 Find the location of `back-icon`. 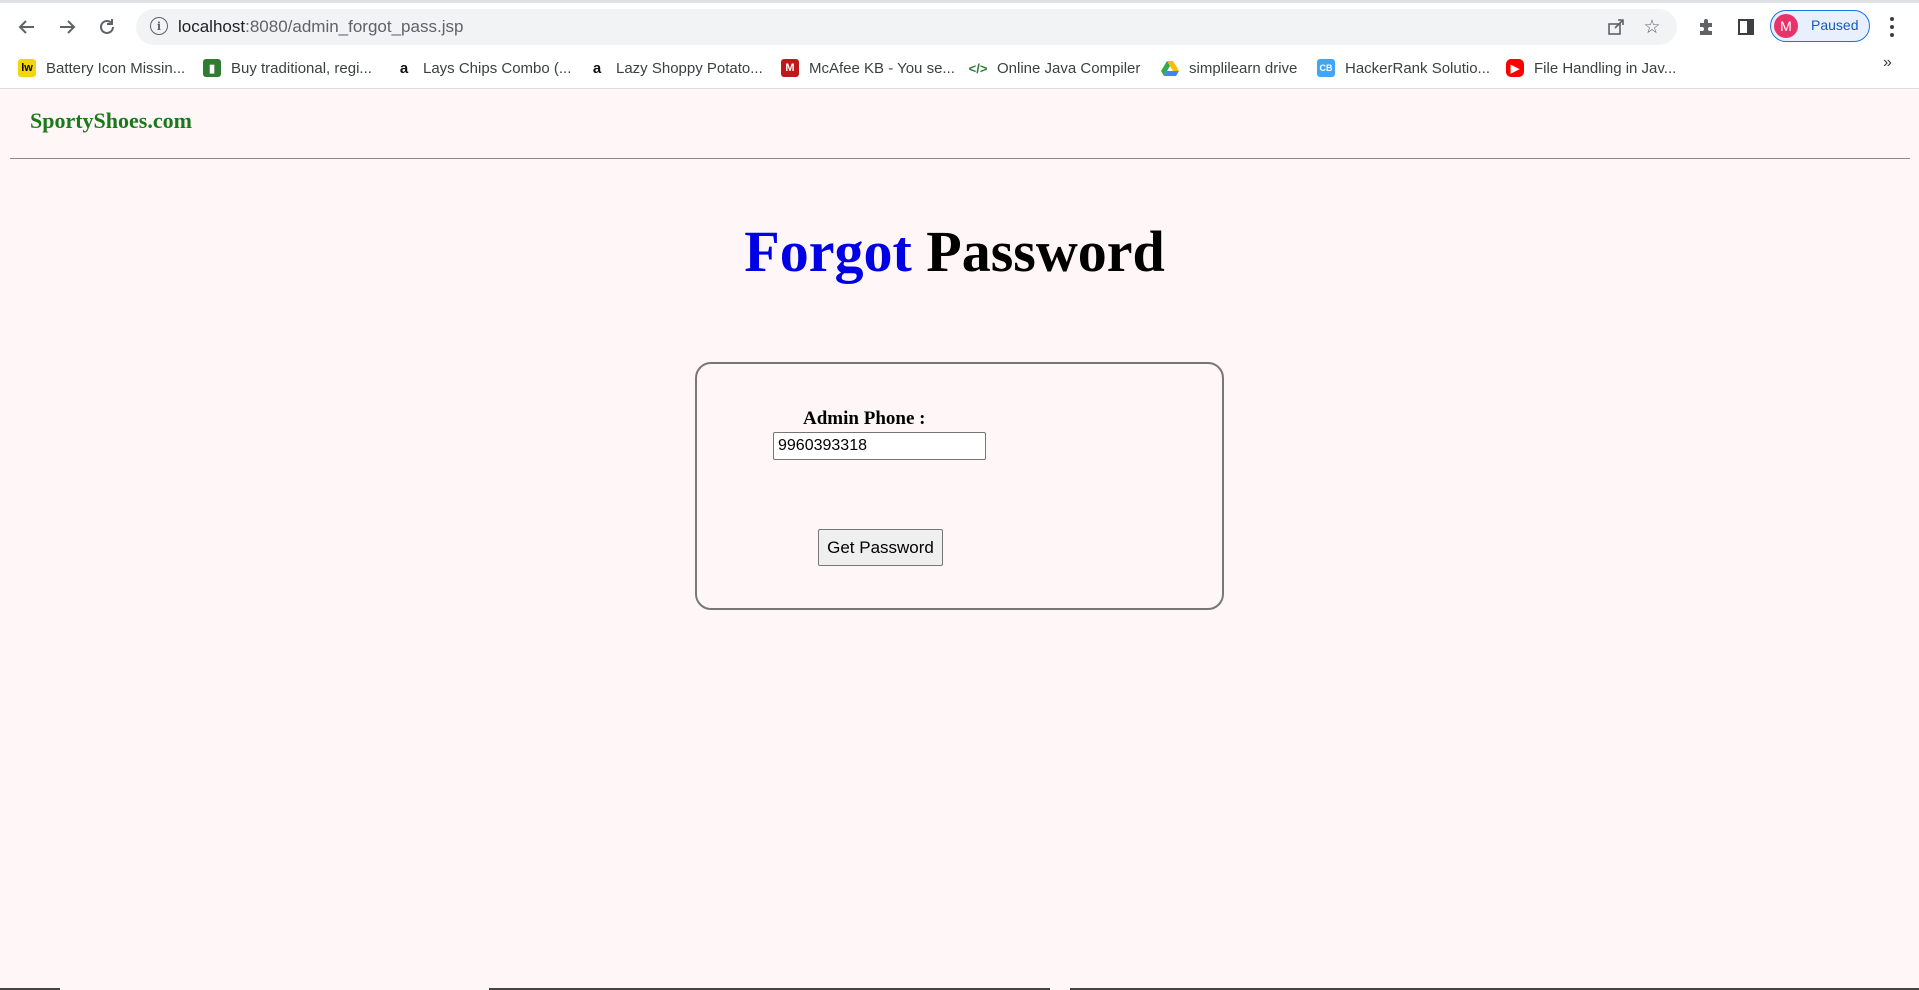

back-icon is located at coordinates (27, 27).